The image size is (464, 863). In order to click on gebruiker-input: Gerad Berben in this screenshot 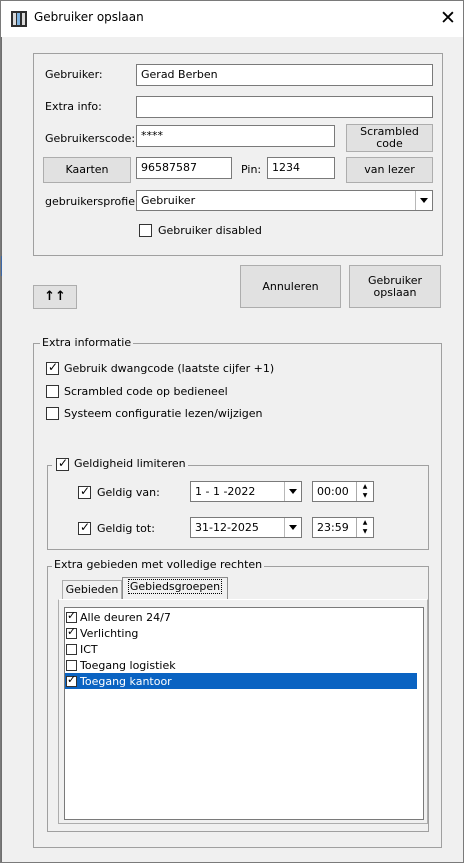, I will do `click(284, 75)`.